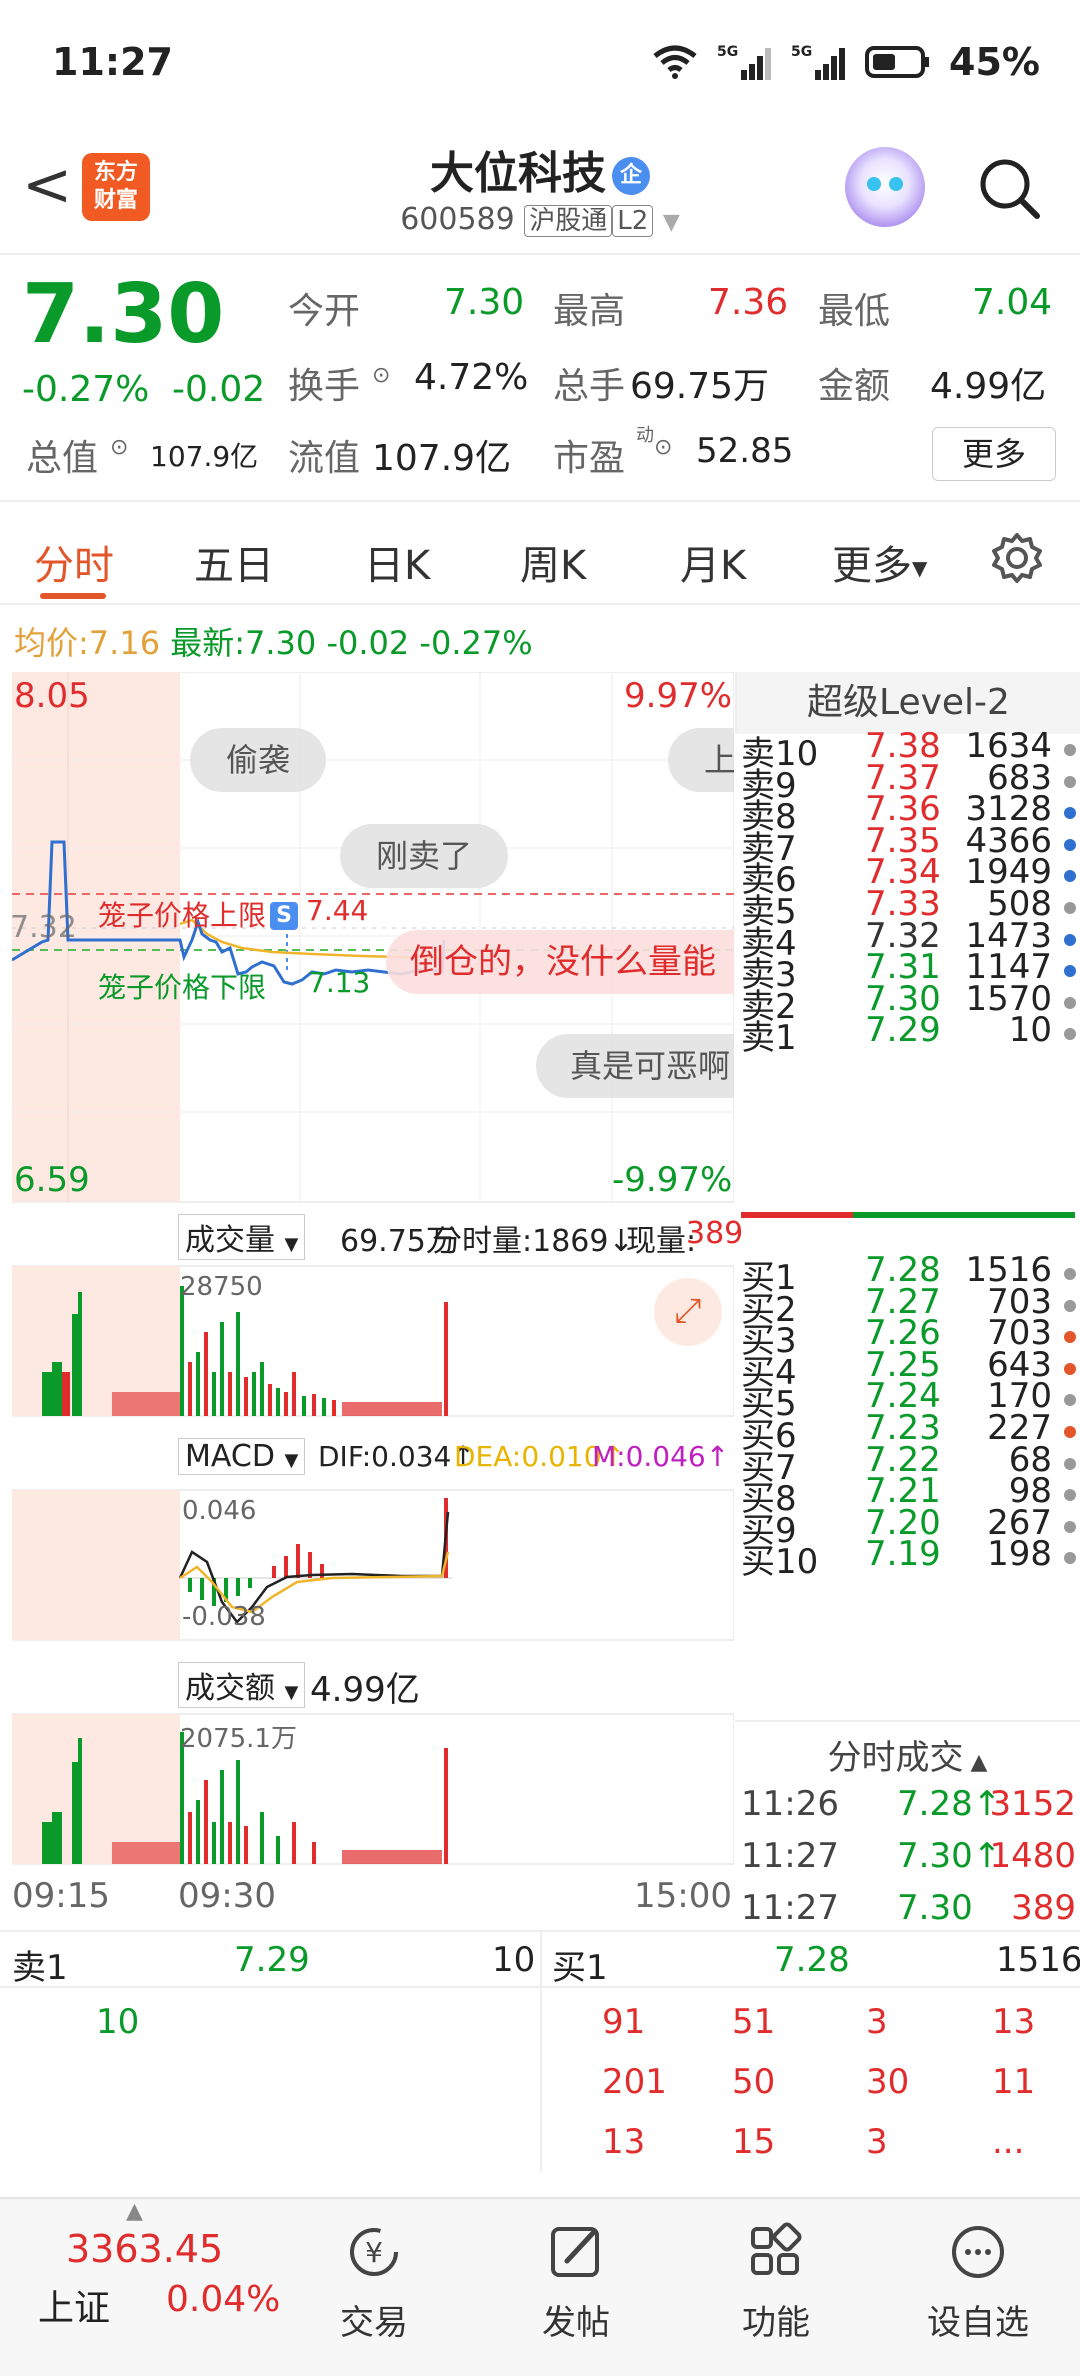 This screenshot has height=2378, width=1080. I want to click on comment-bubble: 倒仓的，没什么量能, so click(560, 962).